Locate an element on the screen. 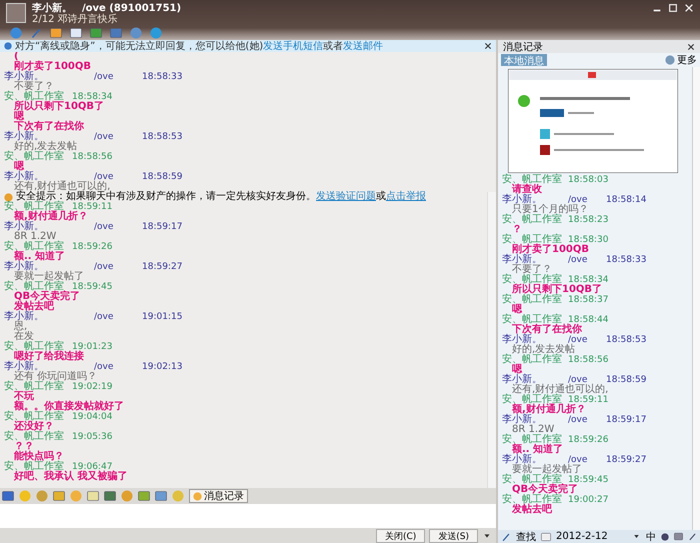 This screenshot has width=700, height=543. report-link: 点击举报 is located at coordinates (406, 196).